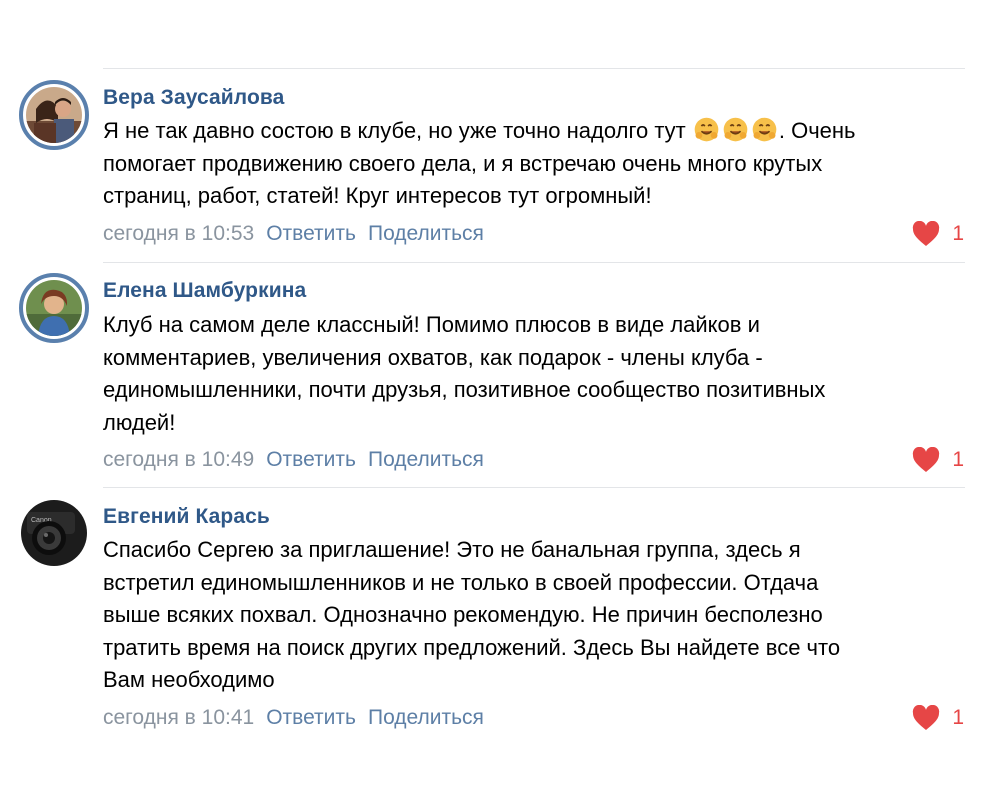 This screenshot has height=800, width=1000. What do you see at coordinates (193, 98) in the screenshot?
I see `author-name: Вера Заусайлова` at bounding box center [193, 98].